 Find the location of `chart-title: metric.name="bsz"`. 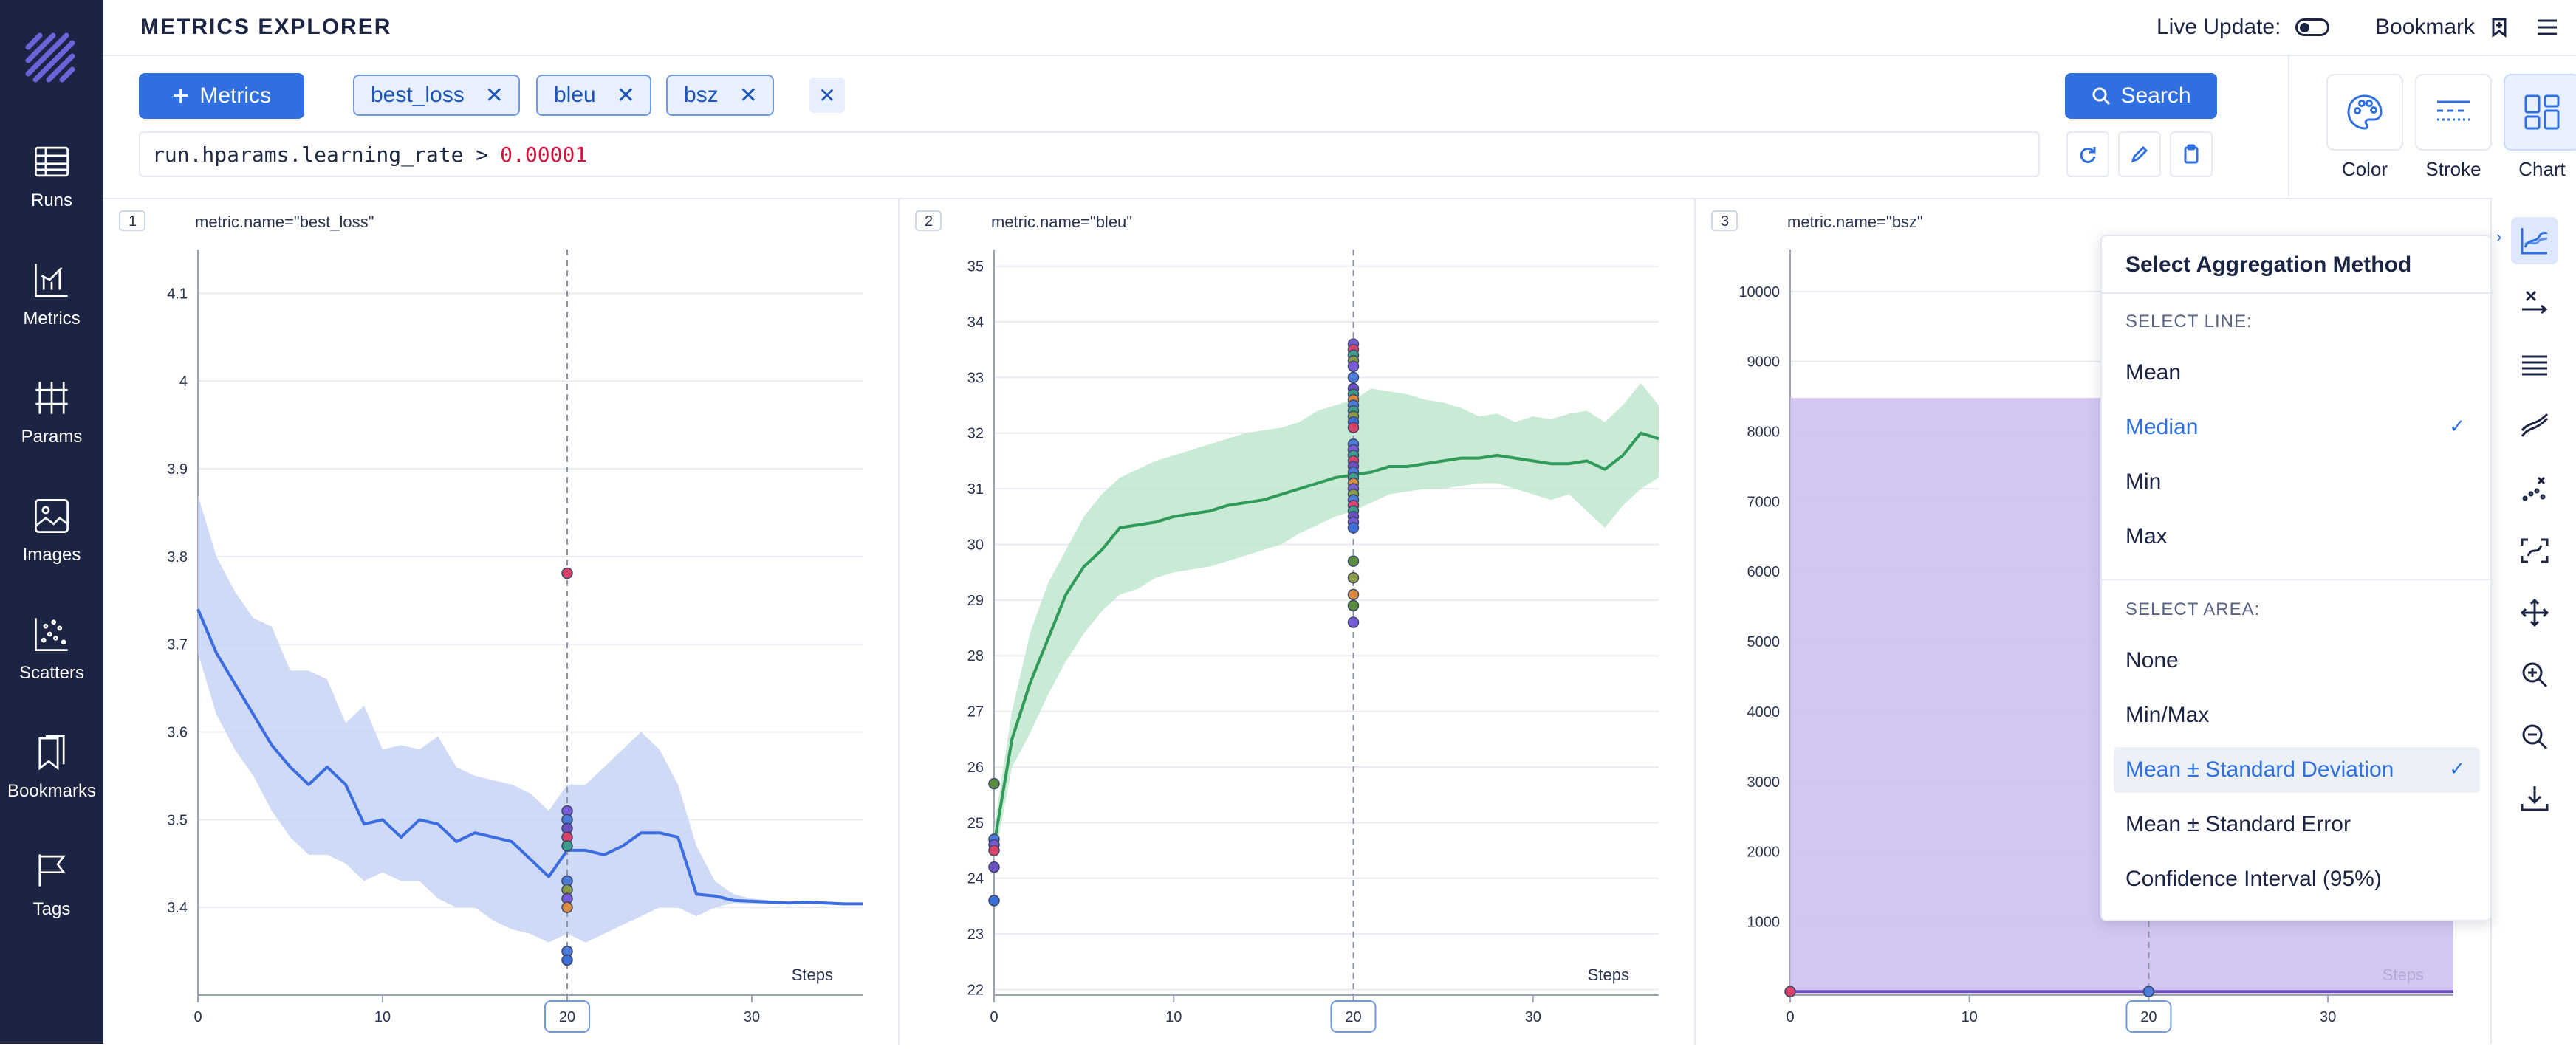

chart-title: metric.name="bsz" is located at coordinates (1855, 222).